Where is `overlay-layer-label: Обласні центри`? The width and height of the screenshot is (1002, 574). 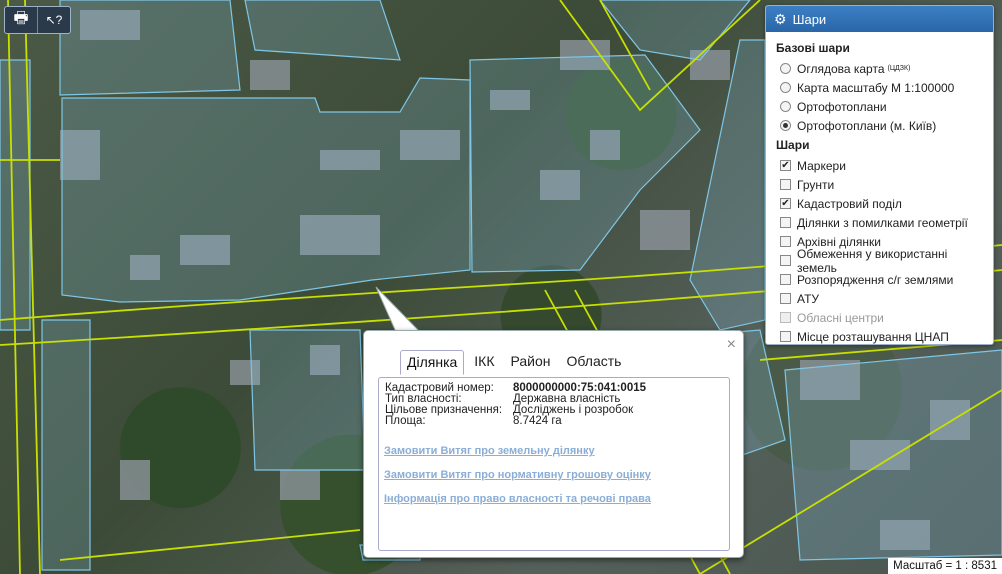
overlay-layer-label: Обласні центри is located at coordinates (840, 317).